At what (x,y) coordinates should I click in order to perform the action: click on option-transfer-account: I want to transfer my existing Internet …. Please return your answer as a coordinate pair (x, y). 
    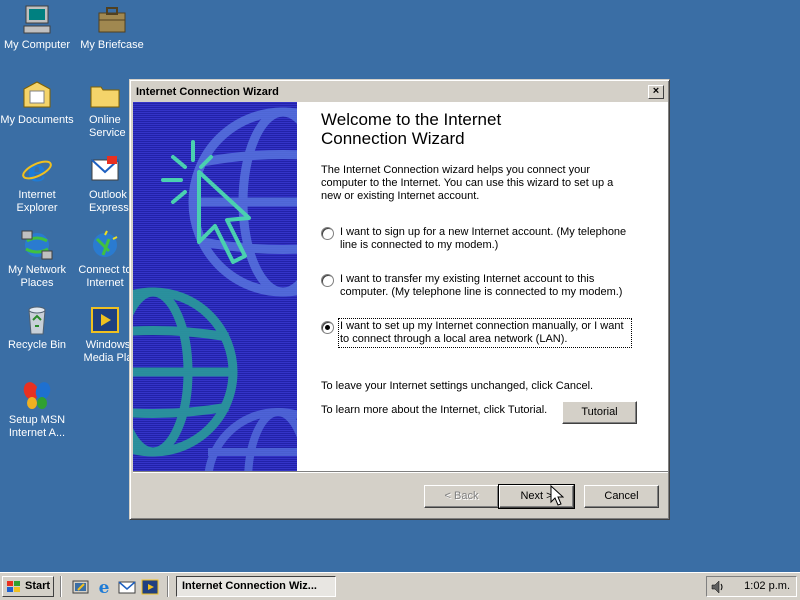
    Looking at the image, I should click on (480, 286).